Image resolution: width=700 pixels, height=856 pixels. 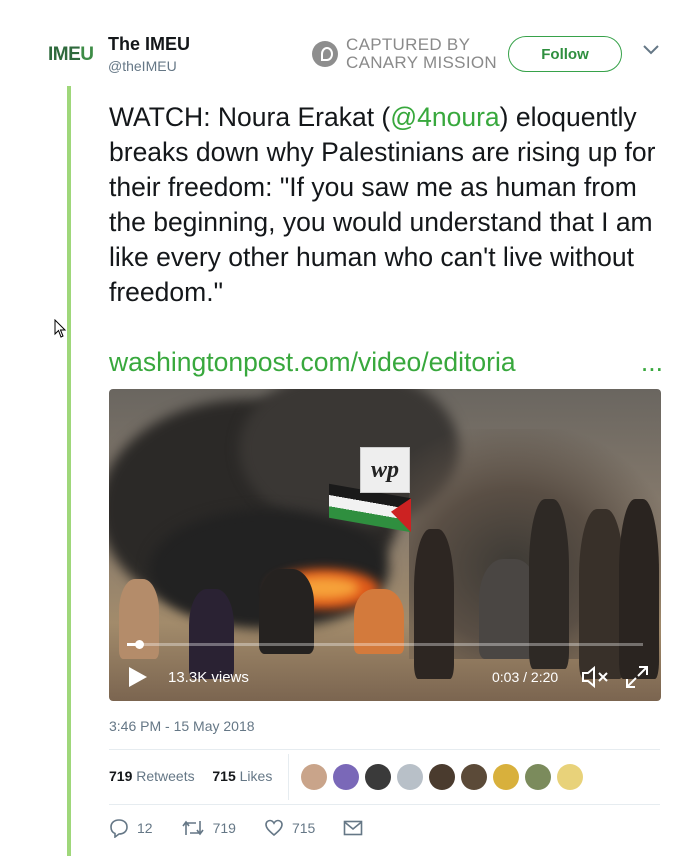 What do you see at coordinates (69, 471) in the screenshot?
I see `thread-rail` at bounding box center [69, 471].